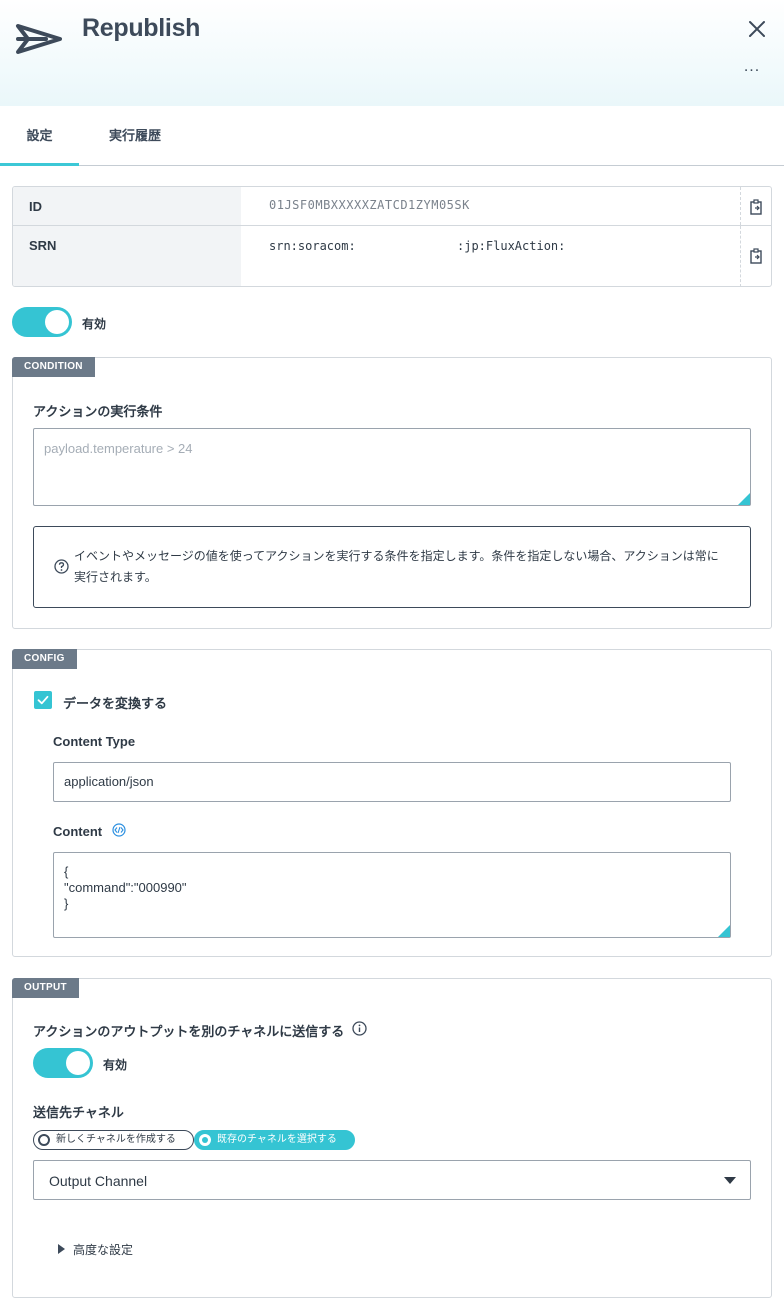 This screenshot has height=1311, width=784. What do you see at coordinates (392, 136) in the screenshot?
I see `tab-bar: 設定 実行履歴` at bounding box center [392, 136].